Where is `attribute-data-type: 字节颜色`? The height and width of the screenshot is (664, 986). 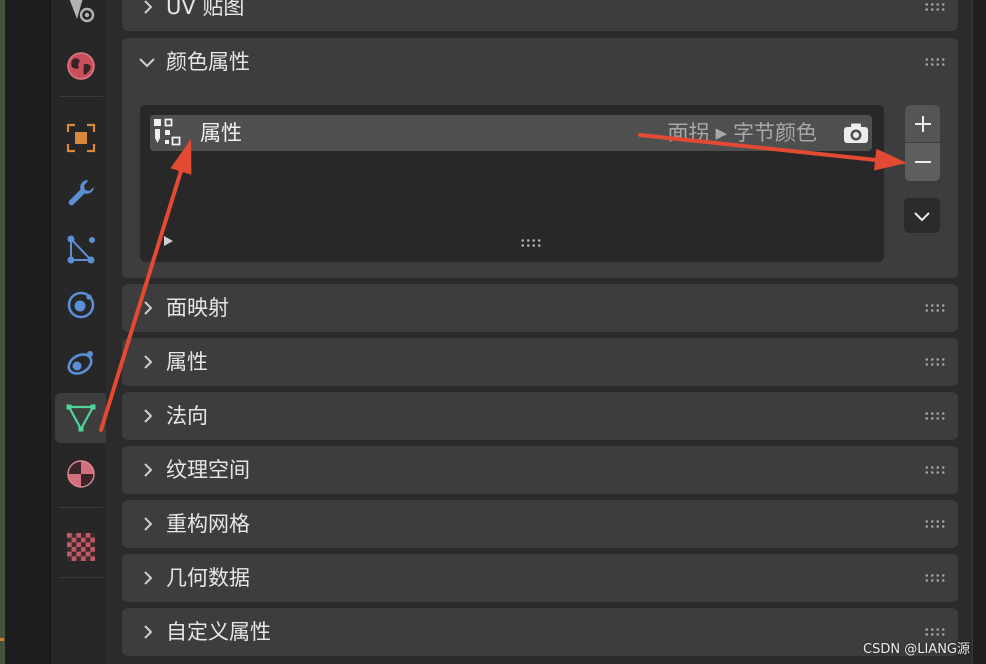 attribute-data-type: 字节颜色 is located at coordinates (775, 133).